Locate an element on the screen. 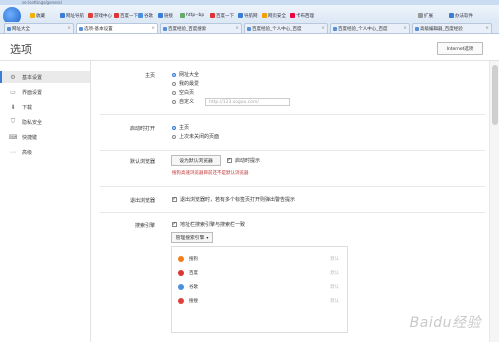 This screenshot has height=342, width=499. bookmark-label: 导航网 is located at coordinates (251, 16).